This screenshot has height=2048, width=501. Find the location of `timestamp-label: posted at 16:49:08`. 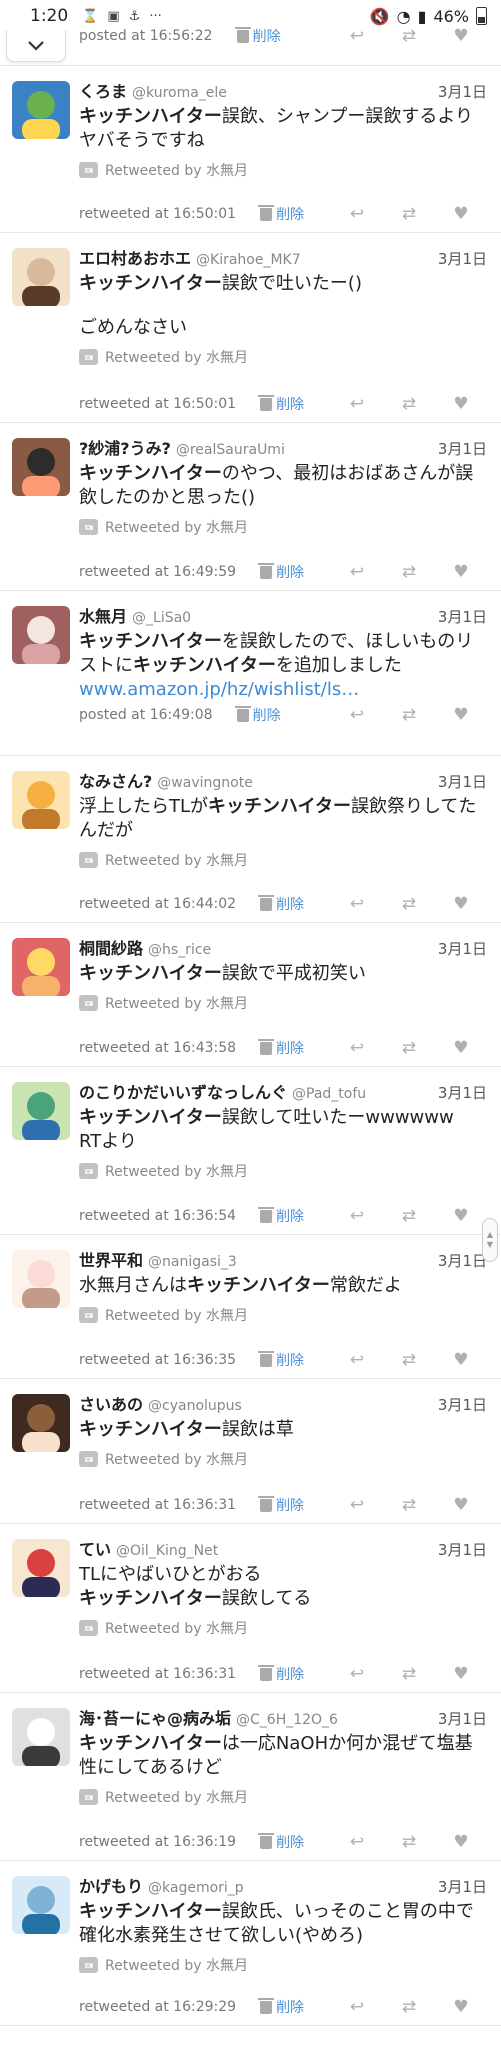

timestamp-label: posted at 16:49:08 is located at coordinates (146, 715).